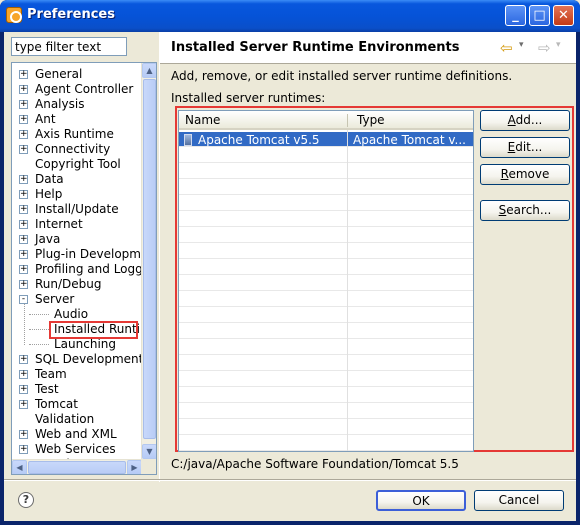  I want to click on tree-item: + Install/Update, so click(77, 209).